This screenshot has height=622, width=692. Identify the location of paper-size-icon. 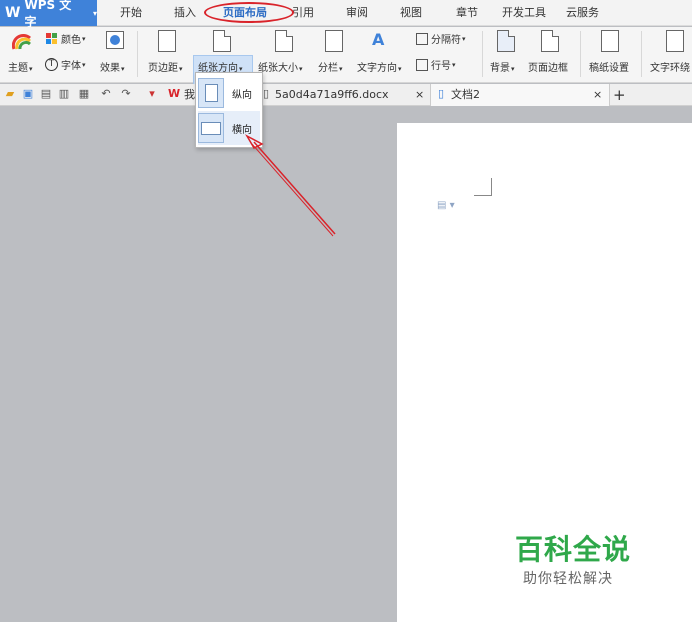
(284, 41).